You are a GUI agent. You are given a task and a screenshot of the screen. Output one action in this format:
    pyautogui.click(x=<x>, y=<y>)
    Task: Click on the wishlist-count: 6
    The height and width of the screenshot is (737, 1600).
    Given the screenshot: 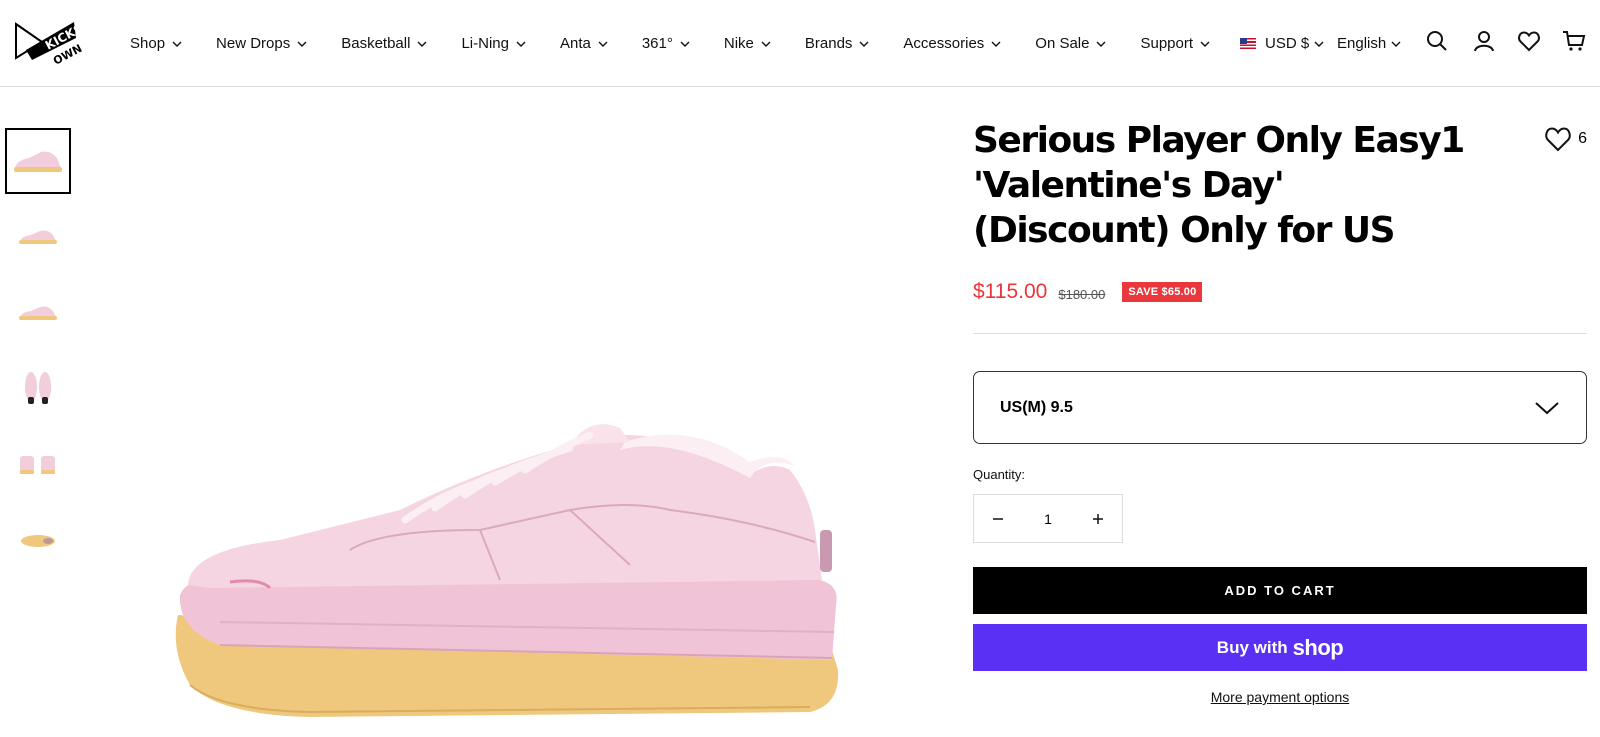 What is the action you would take?
    pyautogui.click(x=1582, y=138)
    